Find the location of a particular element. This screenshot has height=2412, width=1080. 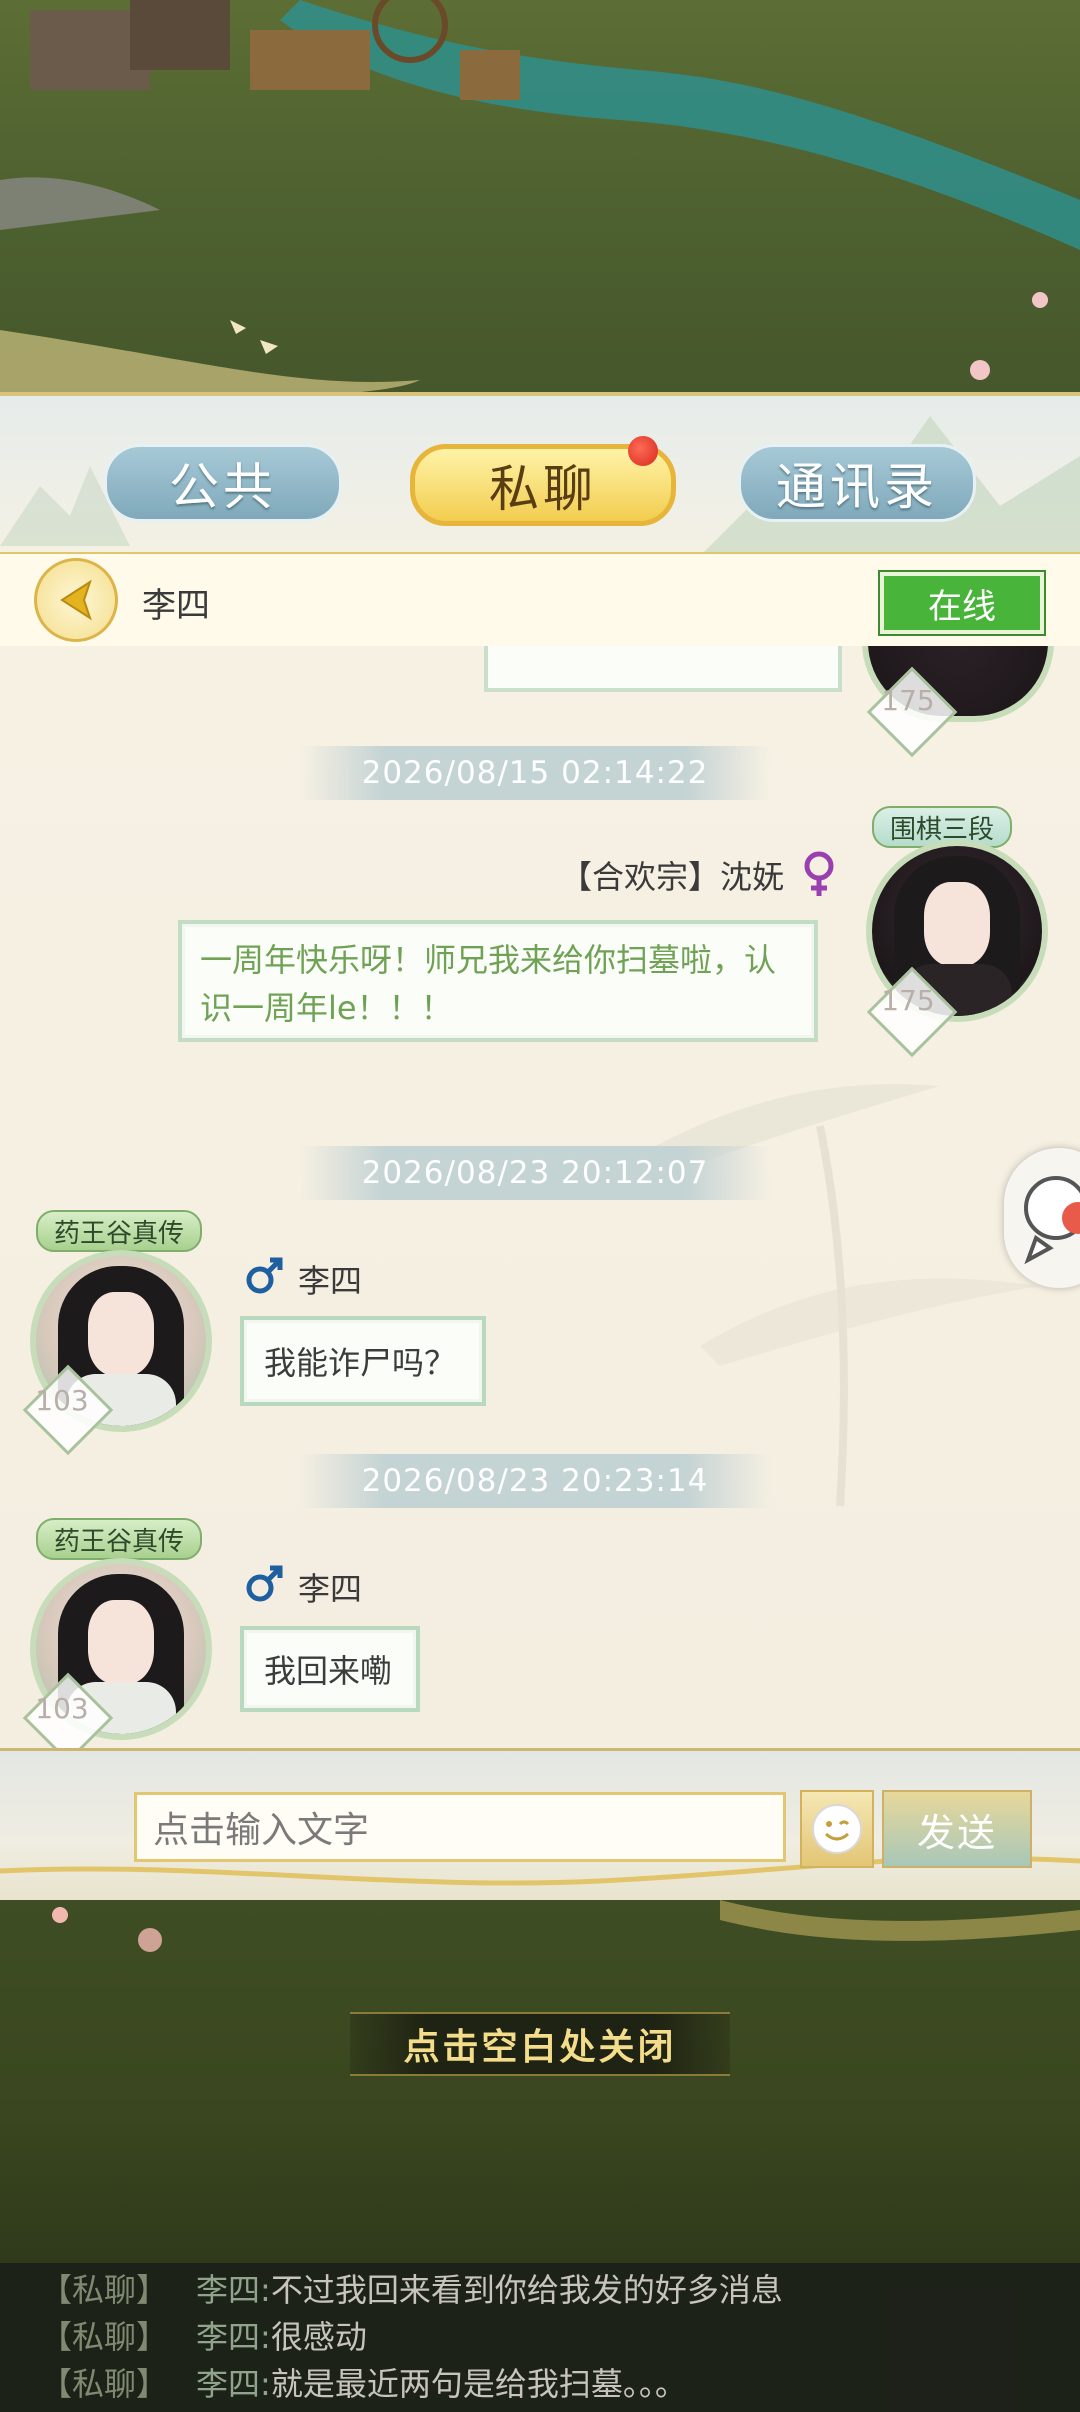

log-text: 就是最近两句是给我扫墓。。。 is located at coordinates (478, 2384).